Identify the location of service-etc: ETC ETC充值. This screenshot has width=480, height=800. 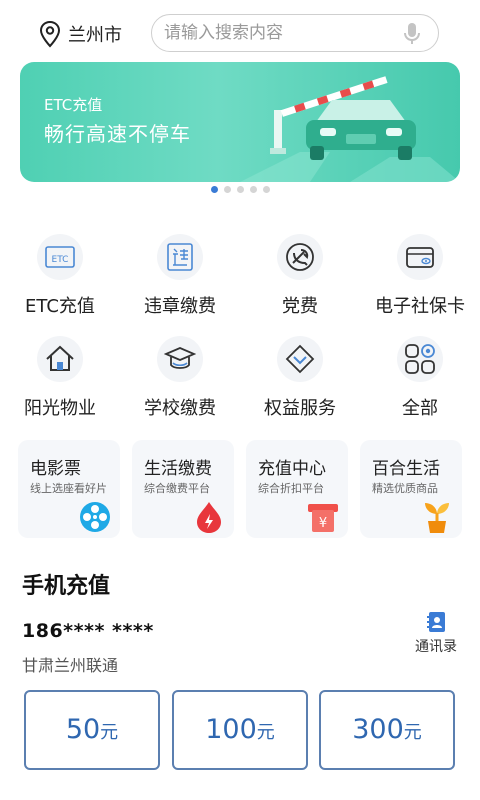
(60, 276).